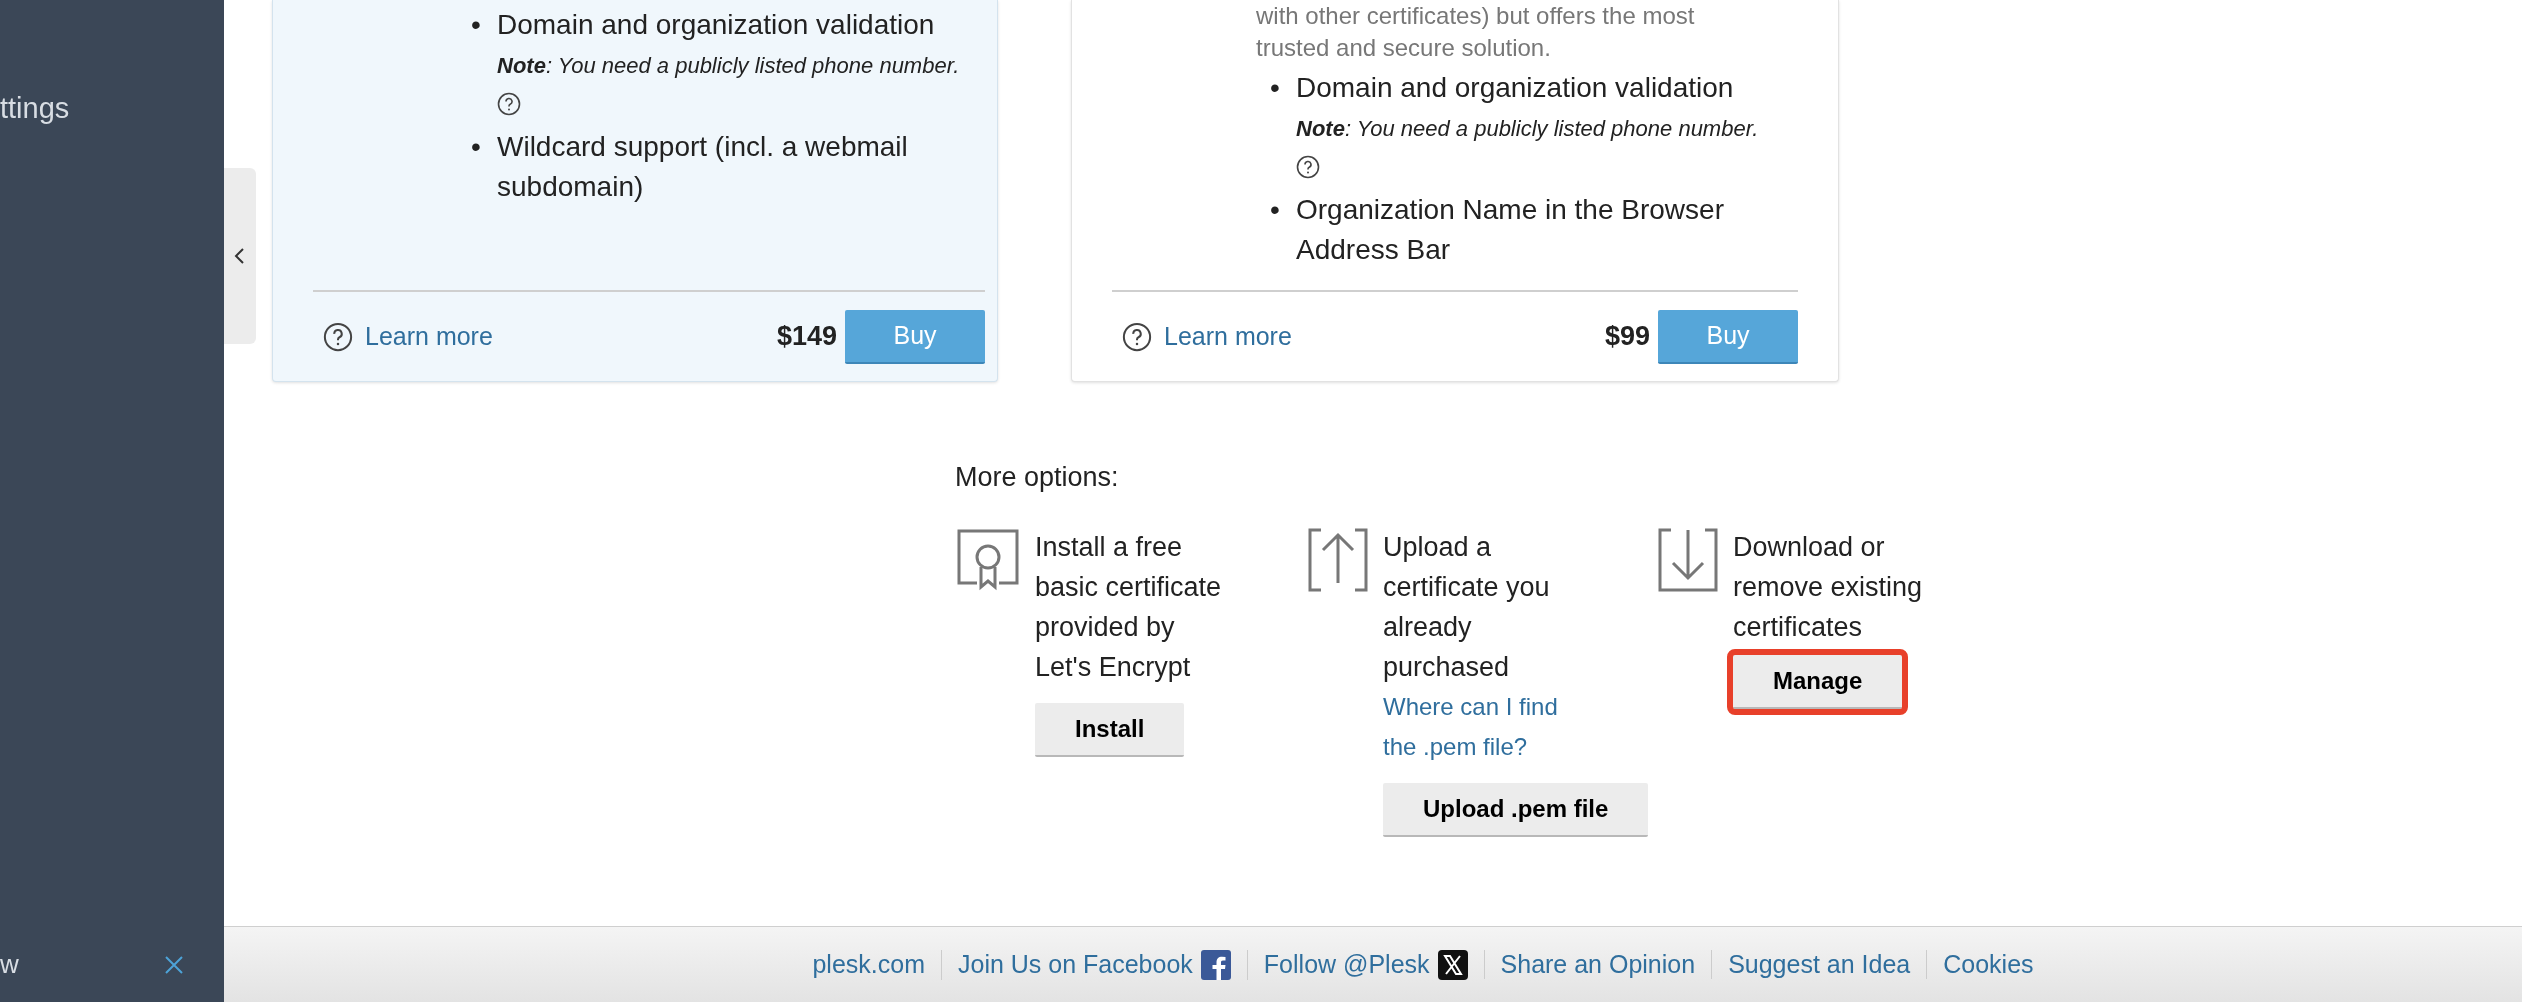  What do you see at coordinates (1478, 727) in the screenshot?
I see `help-link: Where can I find the .pem file?` at bounding box center [1478, 727].